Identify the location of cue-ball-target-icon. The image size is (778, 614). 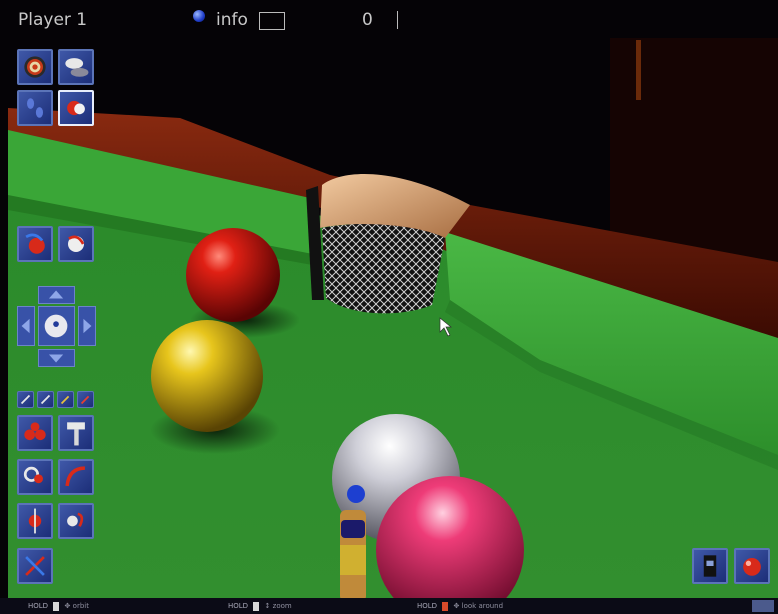
(56, 326).